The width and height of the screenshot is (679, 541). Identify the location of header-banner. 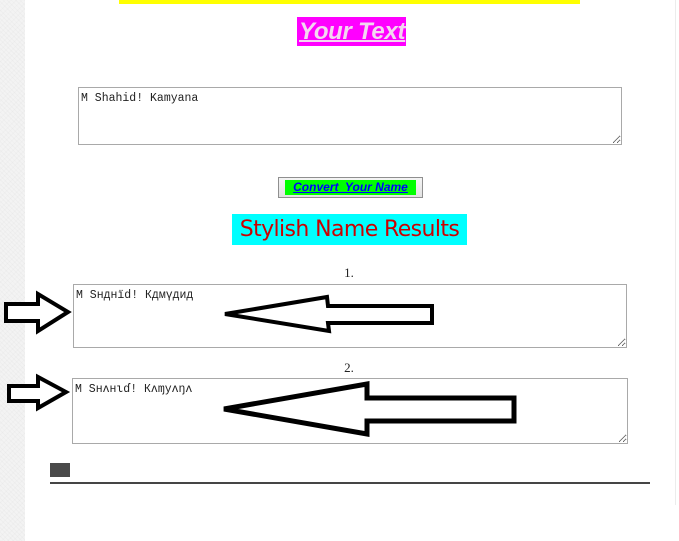
(349, 2).